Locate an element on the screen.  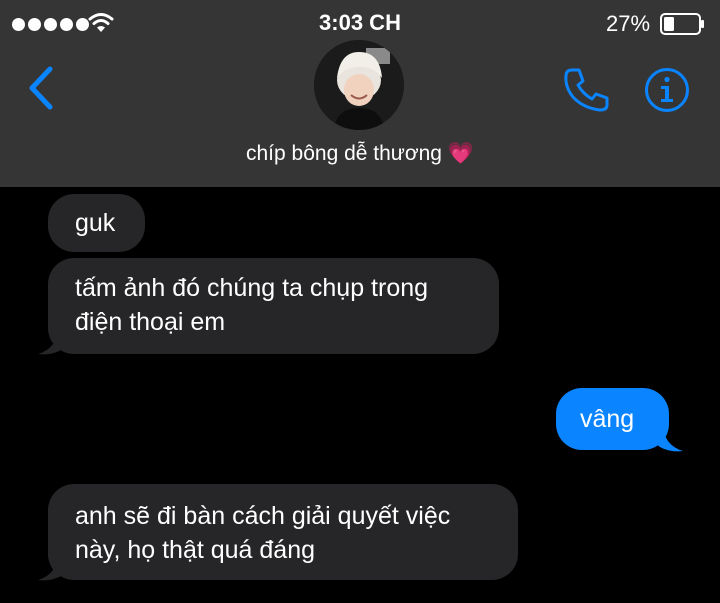
message-bubble-sent: vâng is located at coordinates (612, 419).